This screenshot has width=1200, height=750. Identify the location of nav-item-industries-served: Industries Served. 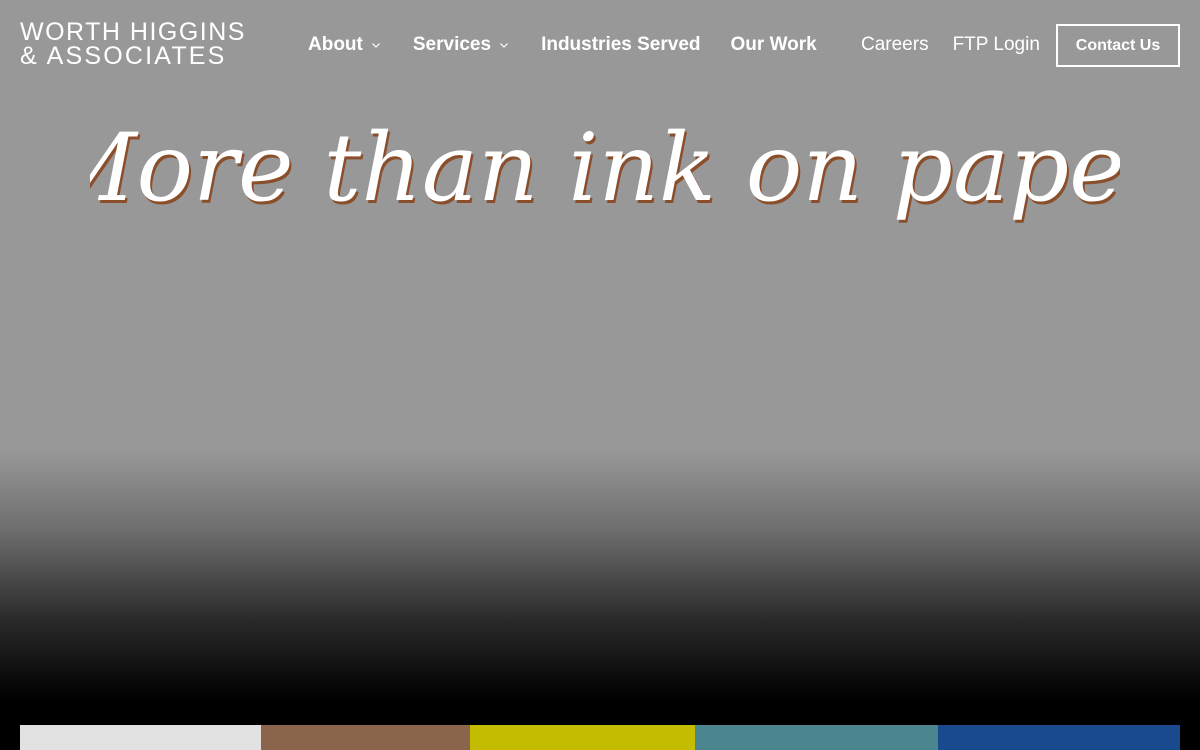
(620, 45).